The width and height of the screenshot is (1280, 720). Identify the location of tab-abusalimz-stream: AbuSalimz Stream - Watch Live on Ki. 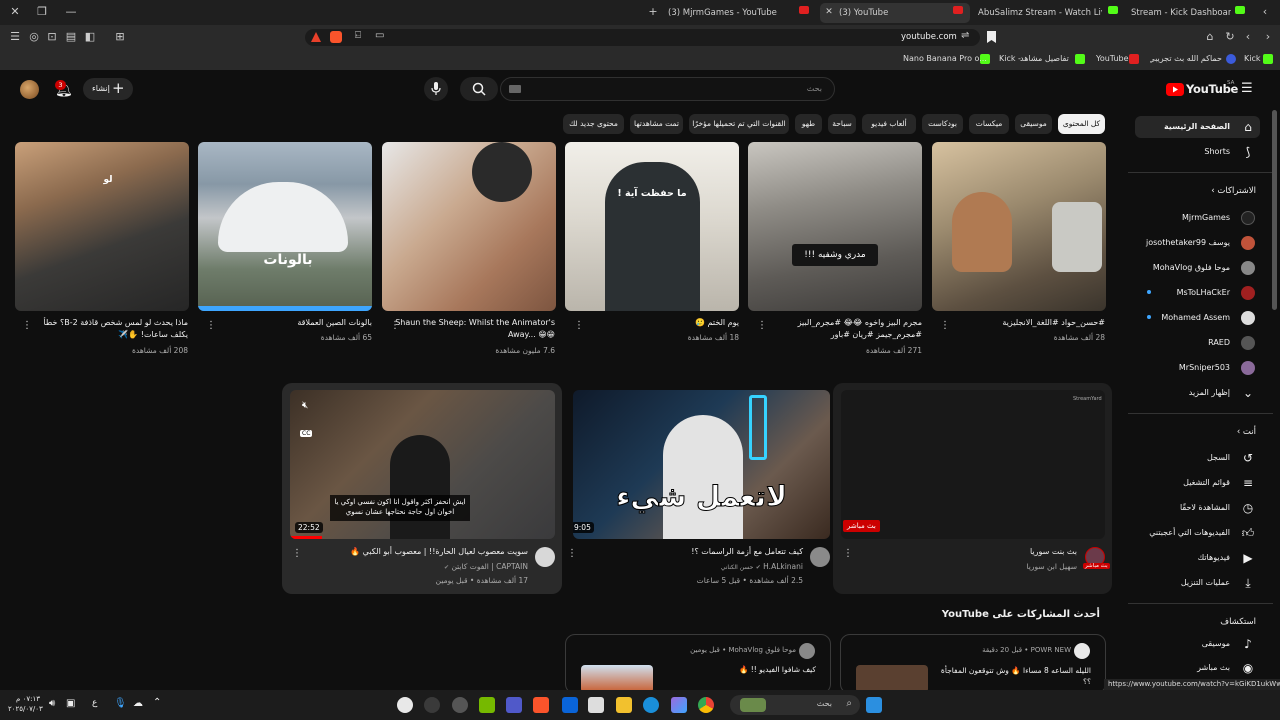
(1040, 13).